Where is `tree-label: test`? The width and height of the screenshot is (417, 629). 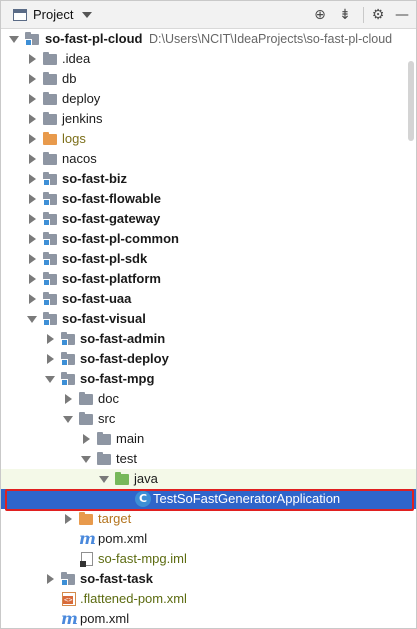 tree-label: test is located at coordinates (126, 458).